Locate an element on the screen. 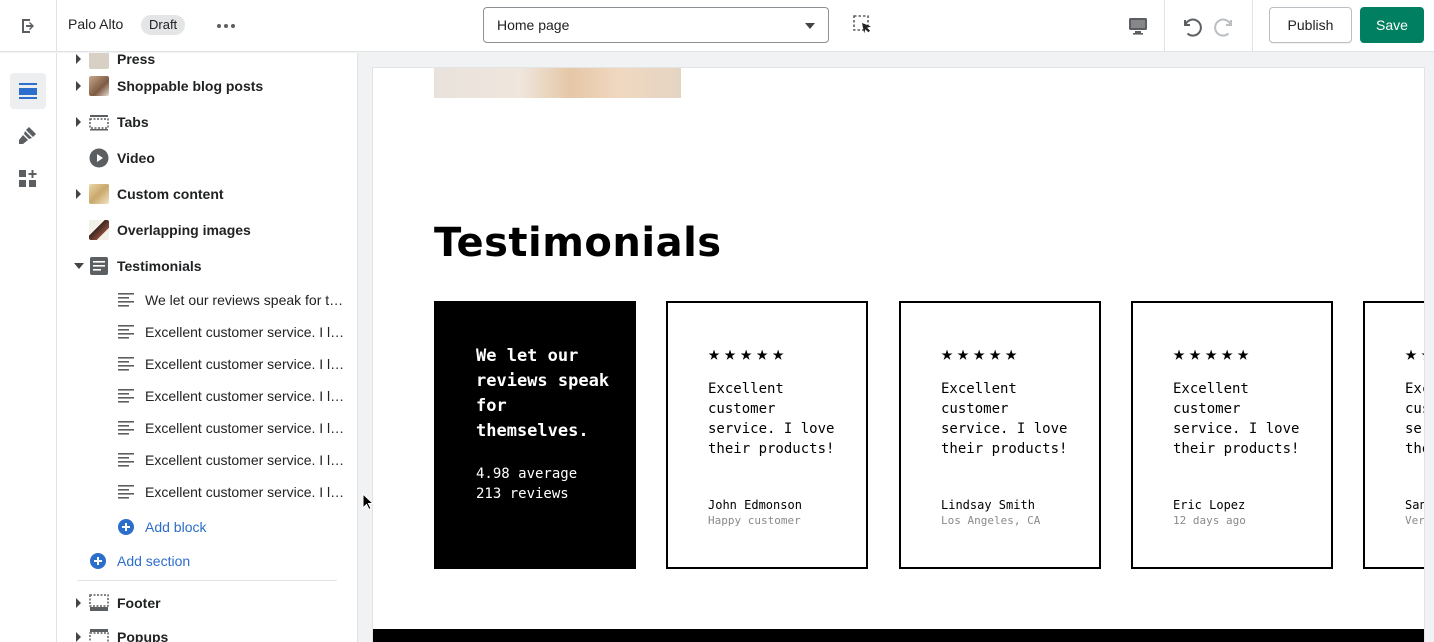 This screenshot has width=1434, height=642. sidebar-item-custom-content: Custom content is located at coordinates (207, 194).